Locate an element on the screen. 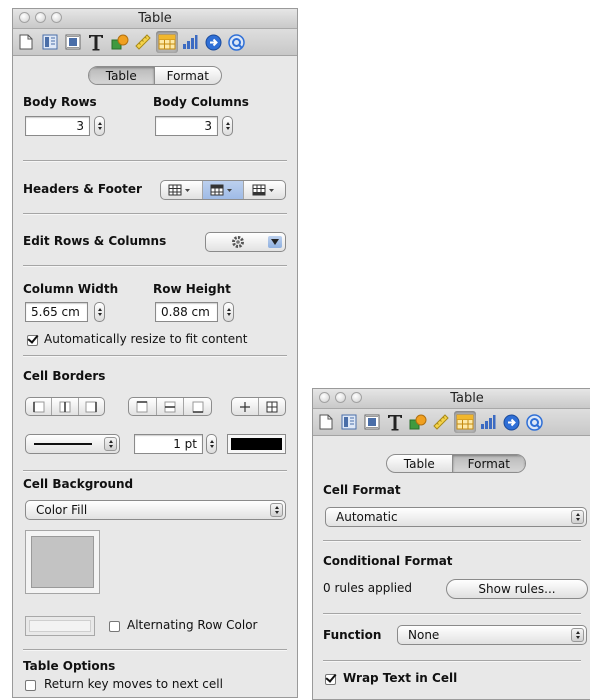 This screenshot has height=700, width=590. line-style-swatch is located at coordinates (63, 444).